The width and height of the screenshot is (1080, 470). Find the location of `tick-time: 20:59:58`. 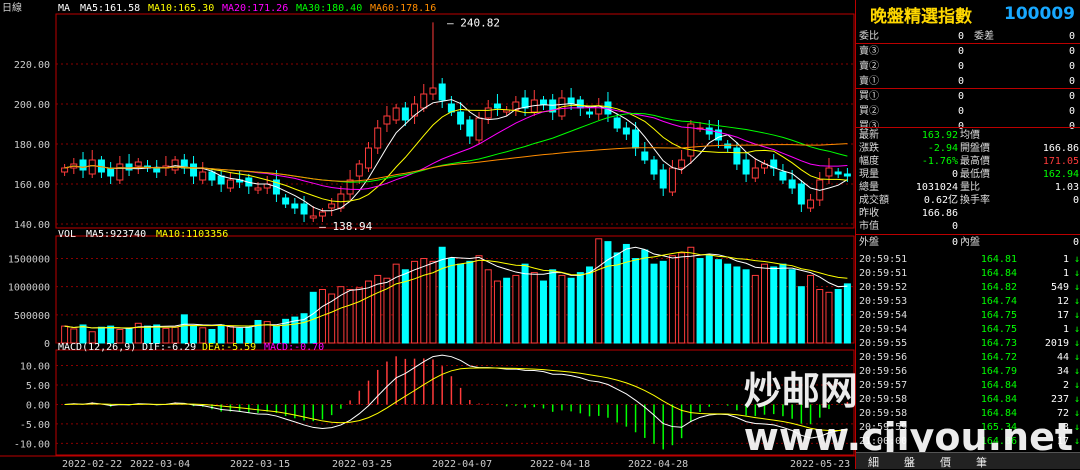

tick-time: 20:59:58 is located at coordinates (883, 399).